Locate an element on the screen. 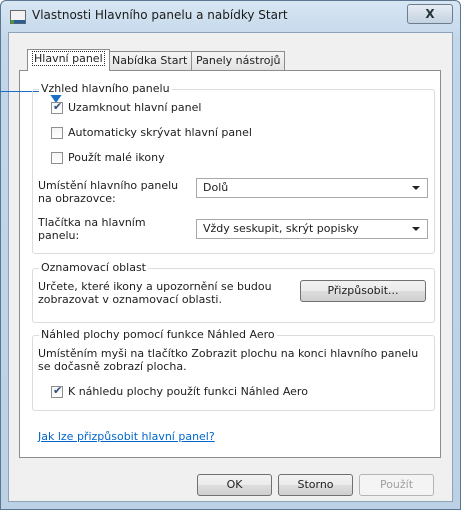  tab-start-menu: Nabídka Start is located at coordinates (150, 60).